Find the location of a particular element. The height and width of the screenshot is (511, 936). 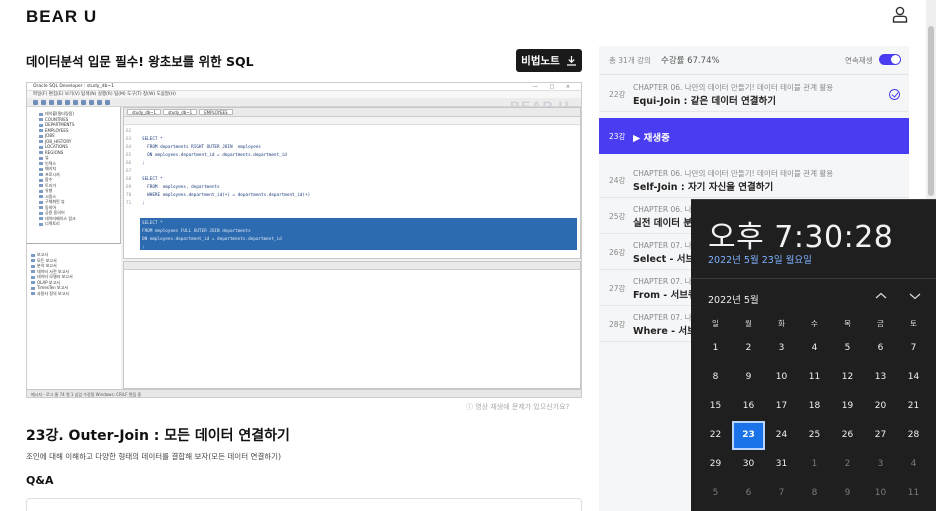

worksheet-tabs: study_db~1 study_db~1 EMPLOYEES is located at coordinates (352, 112).